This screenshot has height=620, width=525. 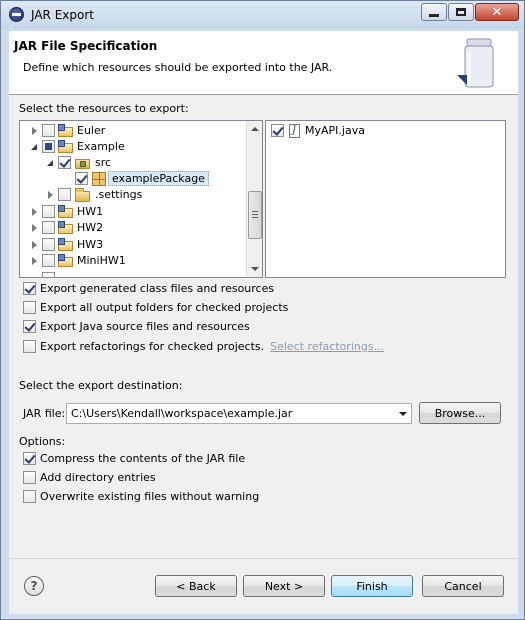 What do you see at coordinates (403, 414) in the screenshot?
I see `dropdown-arrow-icon` at bounding box center [403, 414].